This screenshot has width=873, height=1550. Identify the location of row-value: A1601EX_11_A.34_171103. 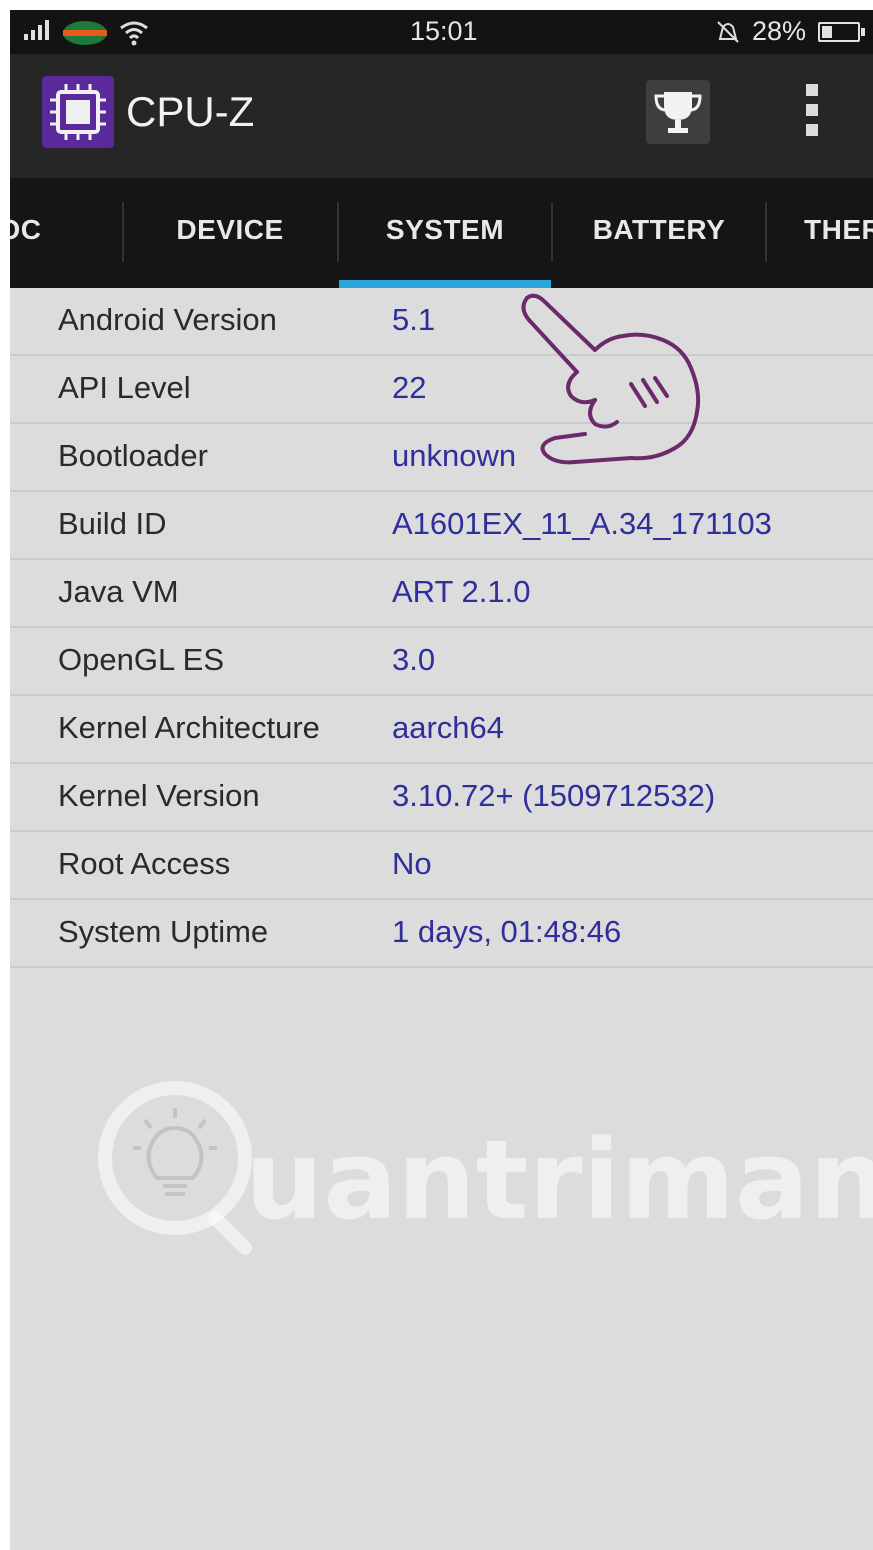
(582, 523).